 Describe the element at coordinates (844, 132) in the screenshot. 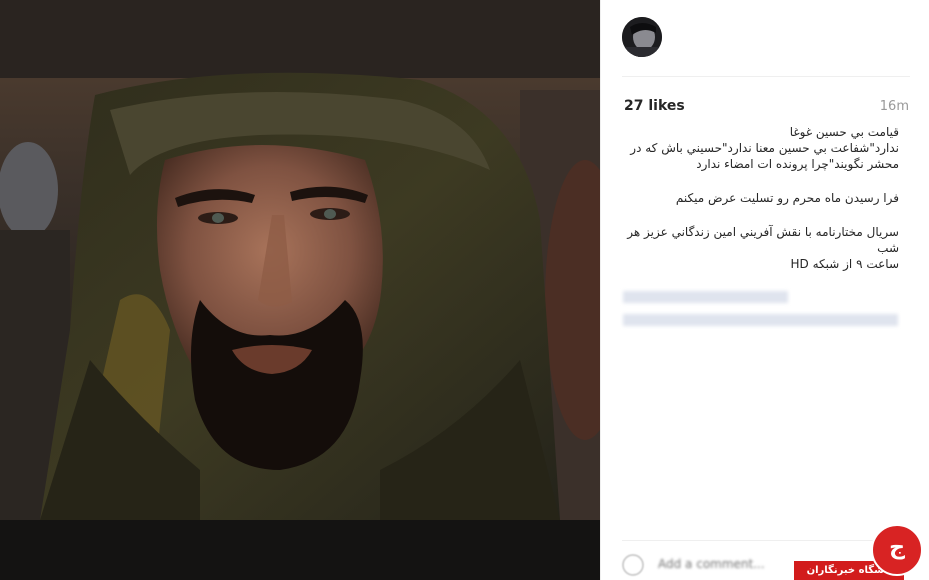

I see `caption-line: قيامت بي حسين غوغا` at that location.